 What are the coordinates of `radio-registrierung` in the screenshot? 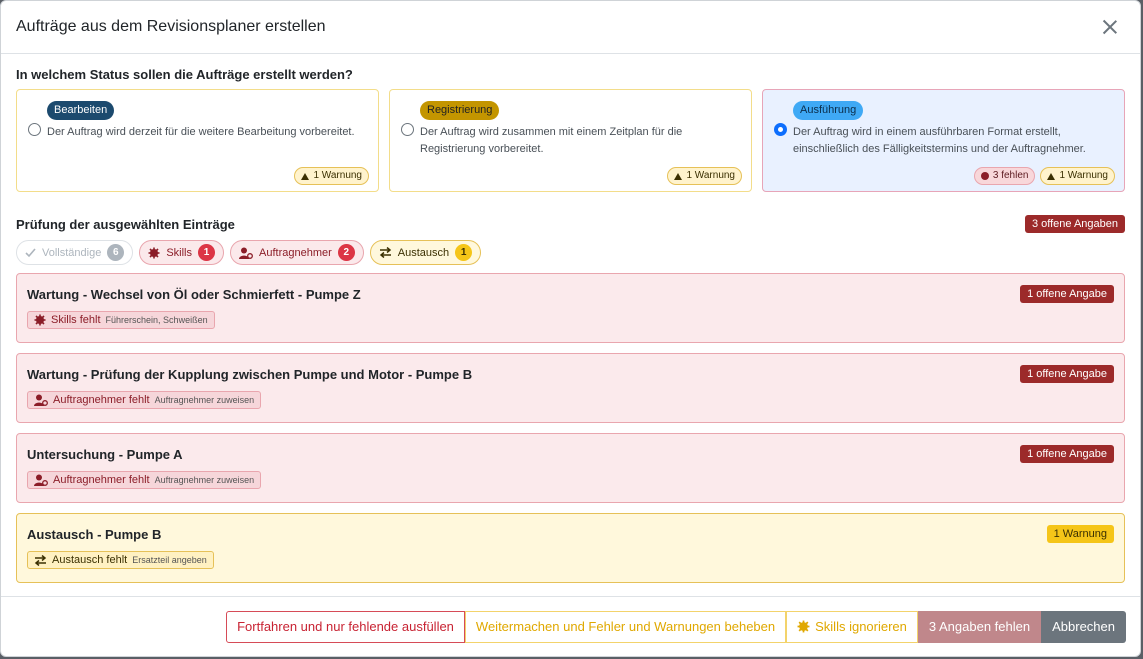 It's located at (407, 129).